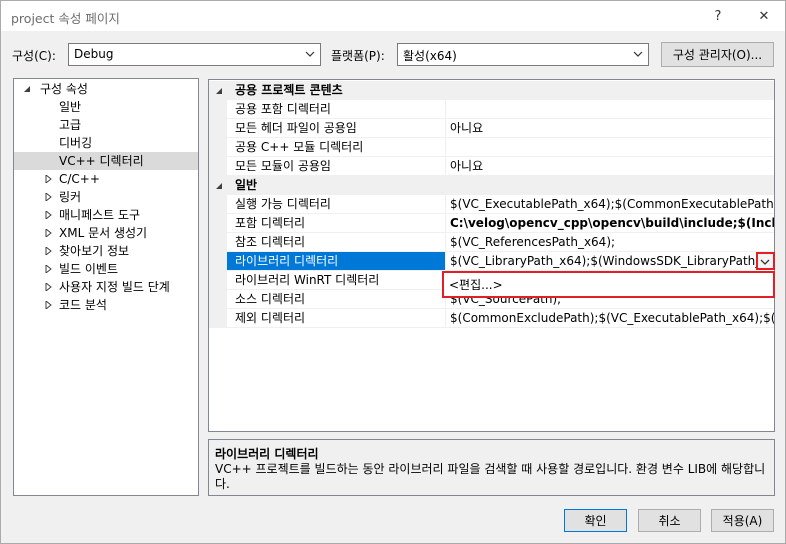 The image size is (786, 544). Describe the element at coordinates (358, 56) in the screenshot. I see `platform-label: 플랫폼(P):` at that location.